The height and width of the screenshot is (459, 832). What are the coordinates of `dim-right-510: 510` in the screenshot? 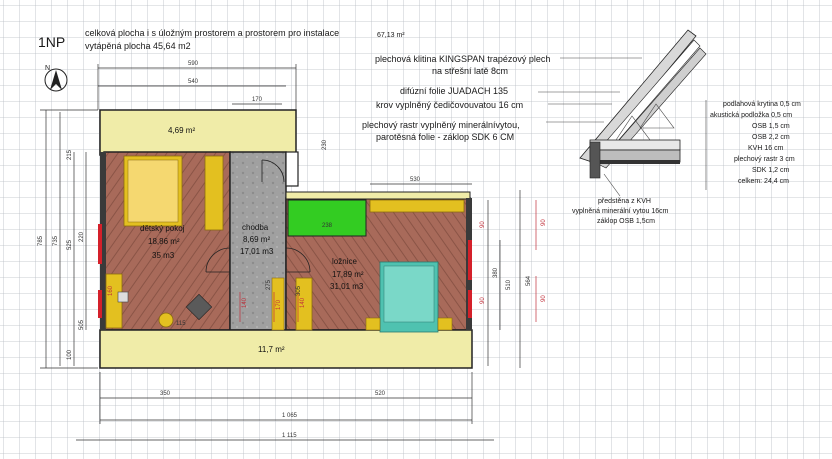 It's located at (509, 284).